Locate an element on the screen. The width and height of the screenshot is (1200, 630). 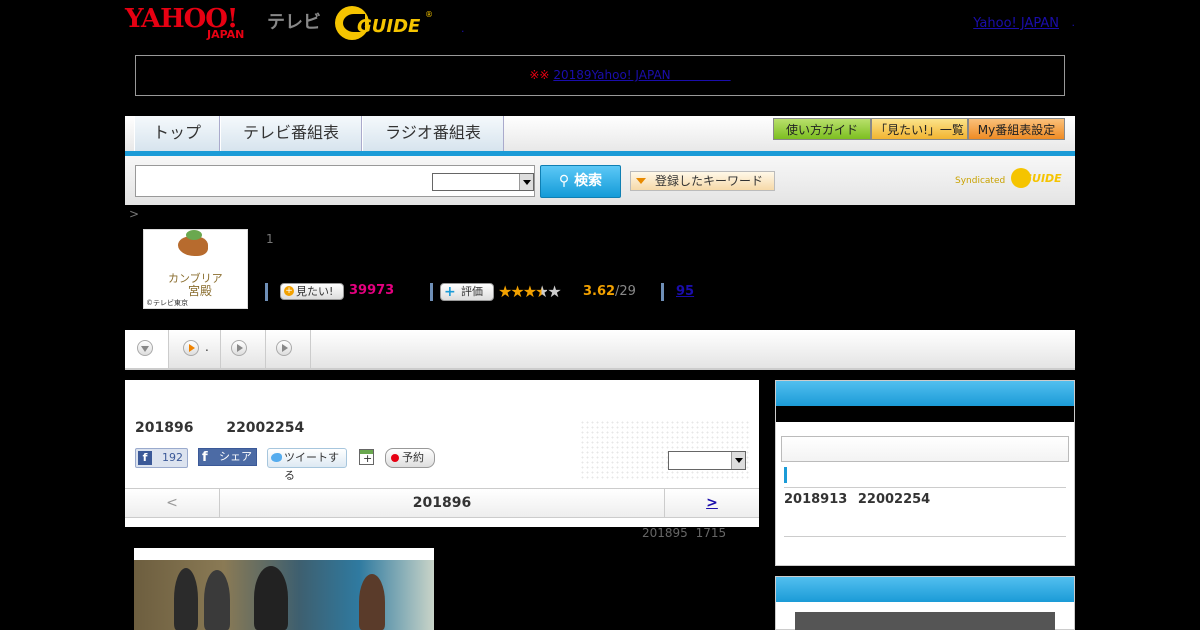
facebook-like-count: 192 is located at coordinates (172, 457).